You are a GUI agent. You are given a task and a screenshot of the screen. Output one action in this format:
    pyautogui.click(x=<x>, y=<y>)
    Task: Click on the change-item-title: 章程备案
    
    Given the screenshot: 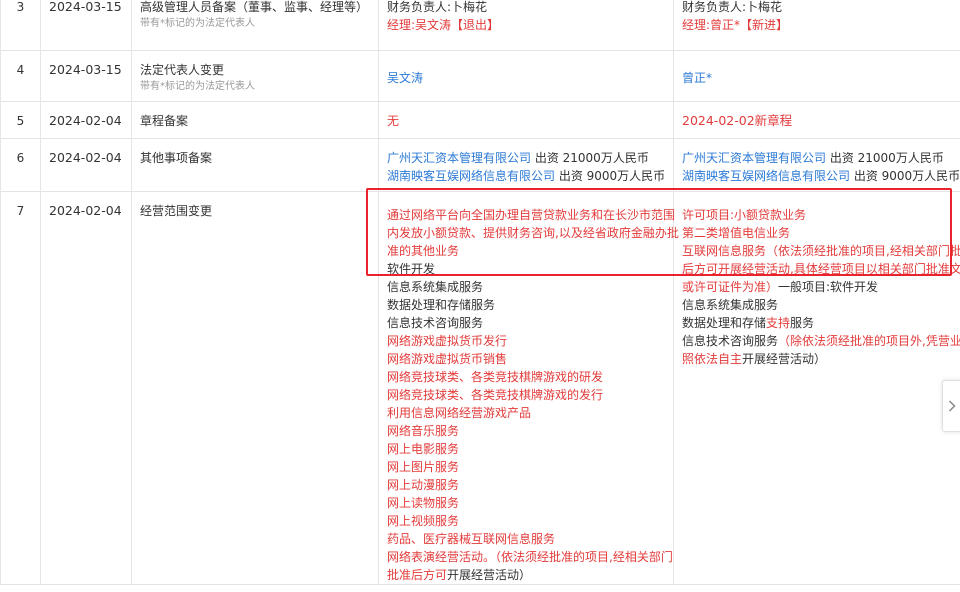 What is the action you would take?
    pyautogui.click(x=164, y=121)
    